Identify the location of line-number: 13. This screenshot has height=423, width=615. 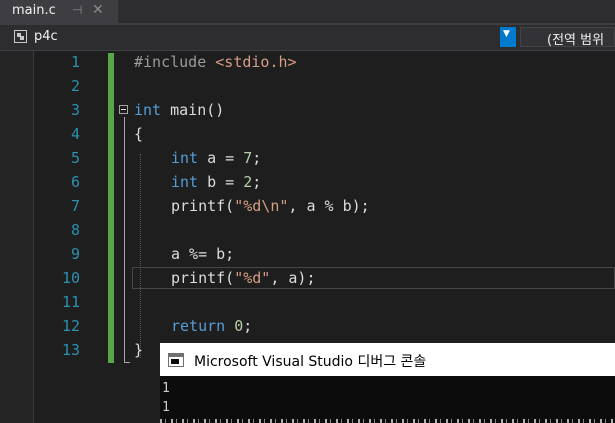
(70, 350).